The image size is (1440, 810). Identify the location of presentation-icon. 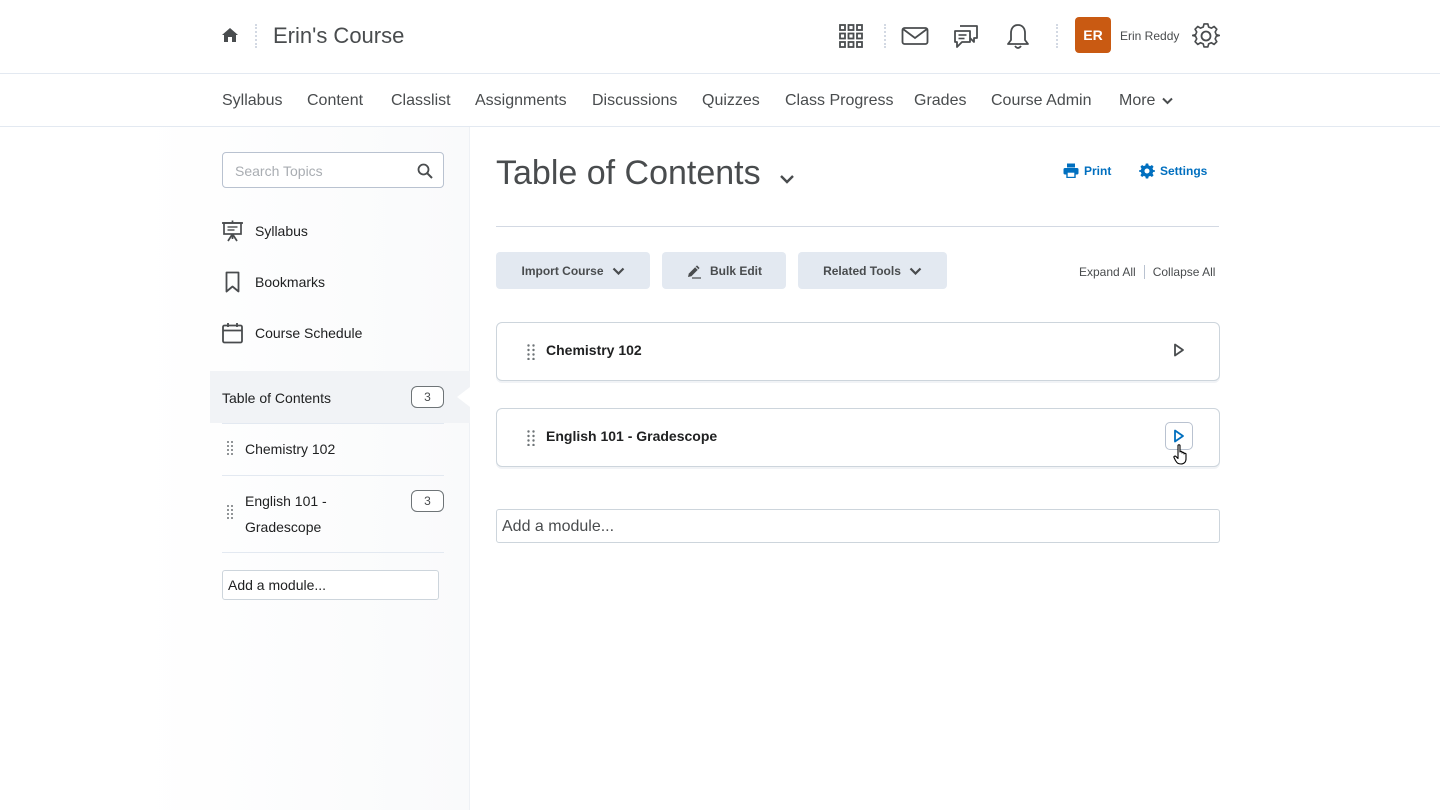
(232, 231).